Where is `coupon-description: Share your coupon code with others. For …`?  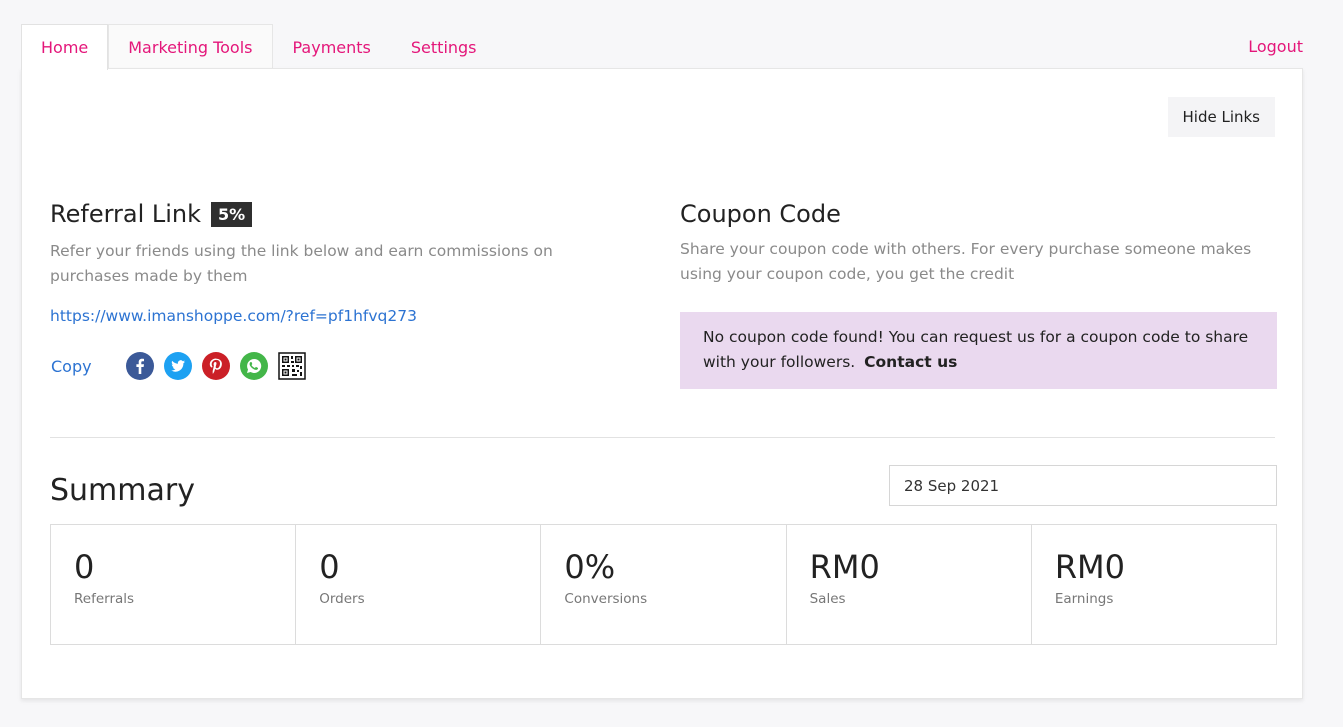 coupon-description: Share your coupon code with others. For … is located at coordinates (966, 261).